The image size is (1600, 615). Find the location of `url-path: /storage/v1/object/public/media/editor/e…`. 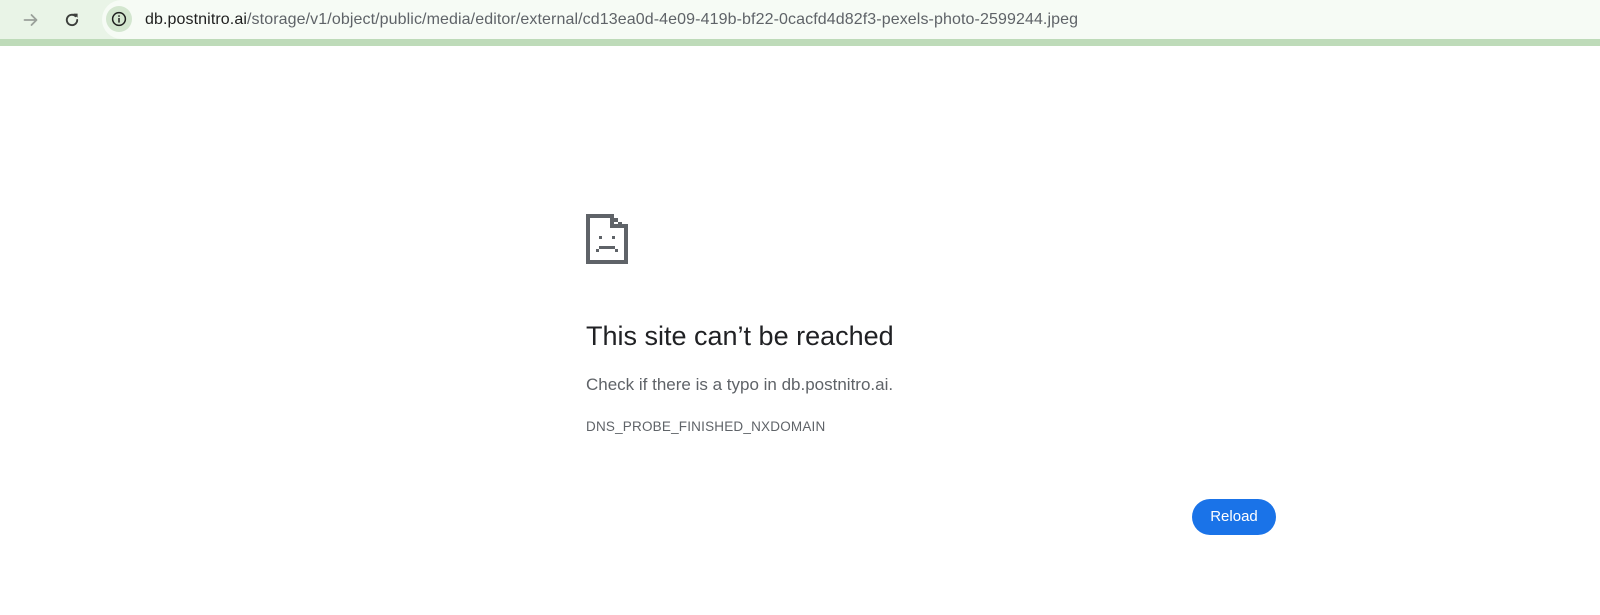

url-path: /storage/v1/object/public/media/editor/e… is located at coordinates (663, 19).